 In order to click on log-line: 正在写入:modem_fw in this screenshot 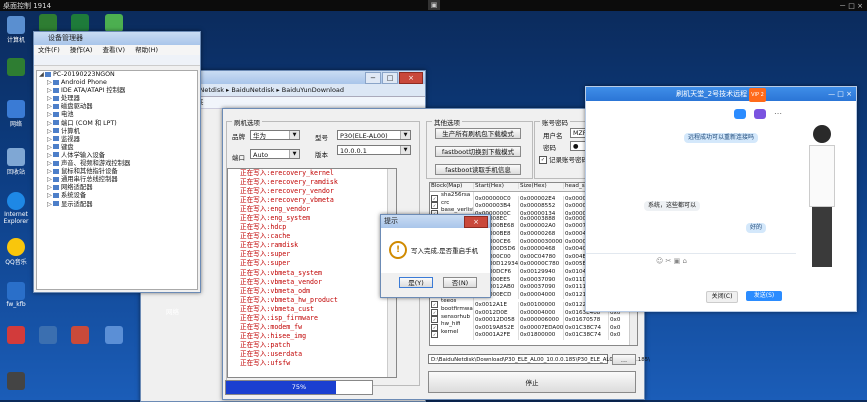, I will do `click(271, 326)`.